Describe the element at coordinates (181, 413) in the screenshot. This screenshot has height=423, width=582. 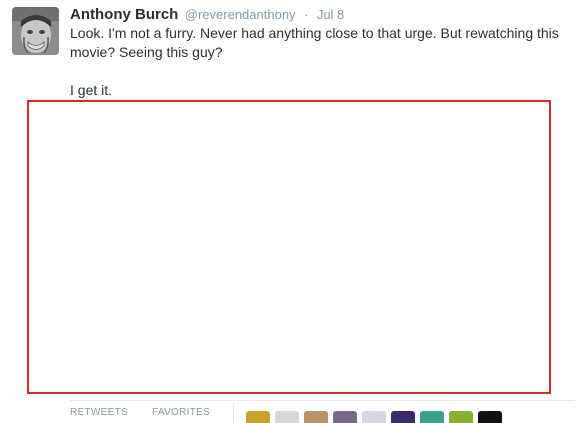
I see `favorites-label: FAVORITES` at that location.